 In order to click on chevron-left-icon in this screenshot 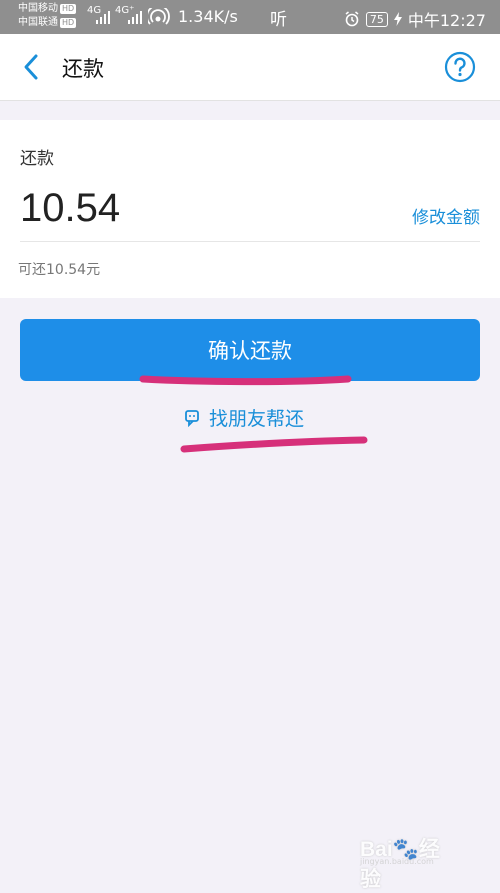, I will do `click(32, 67)`.